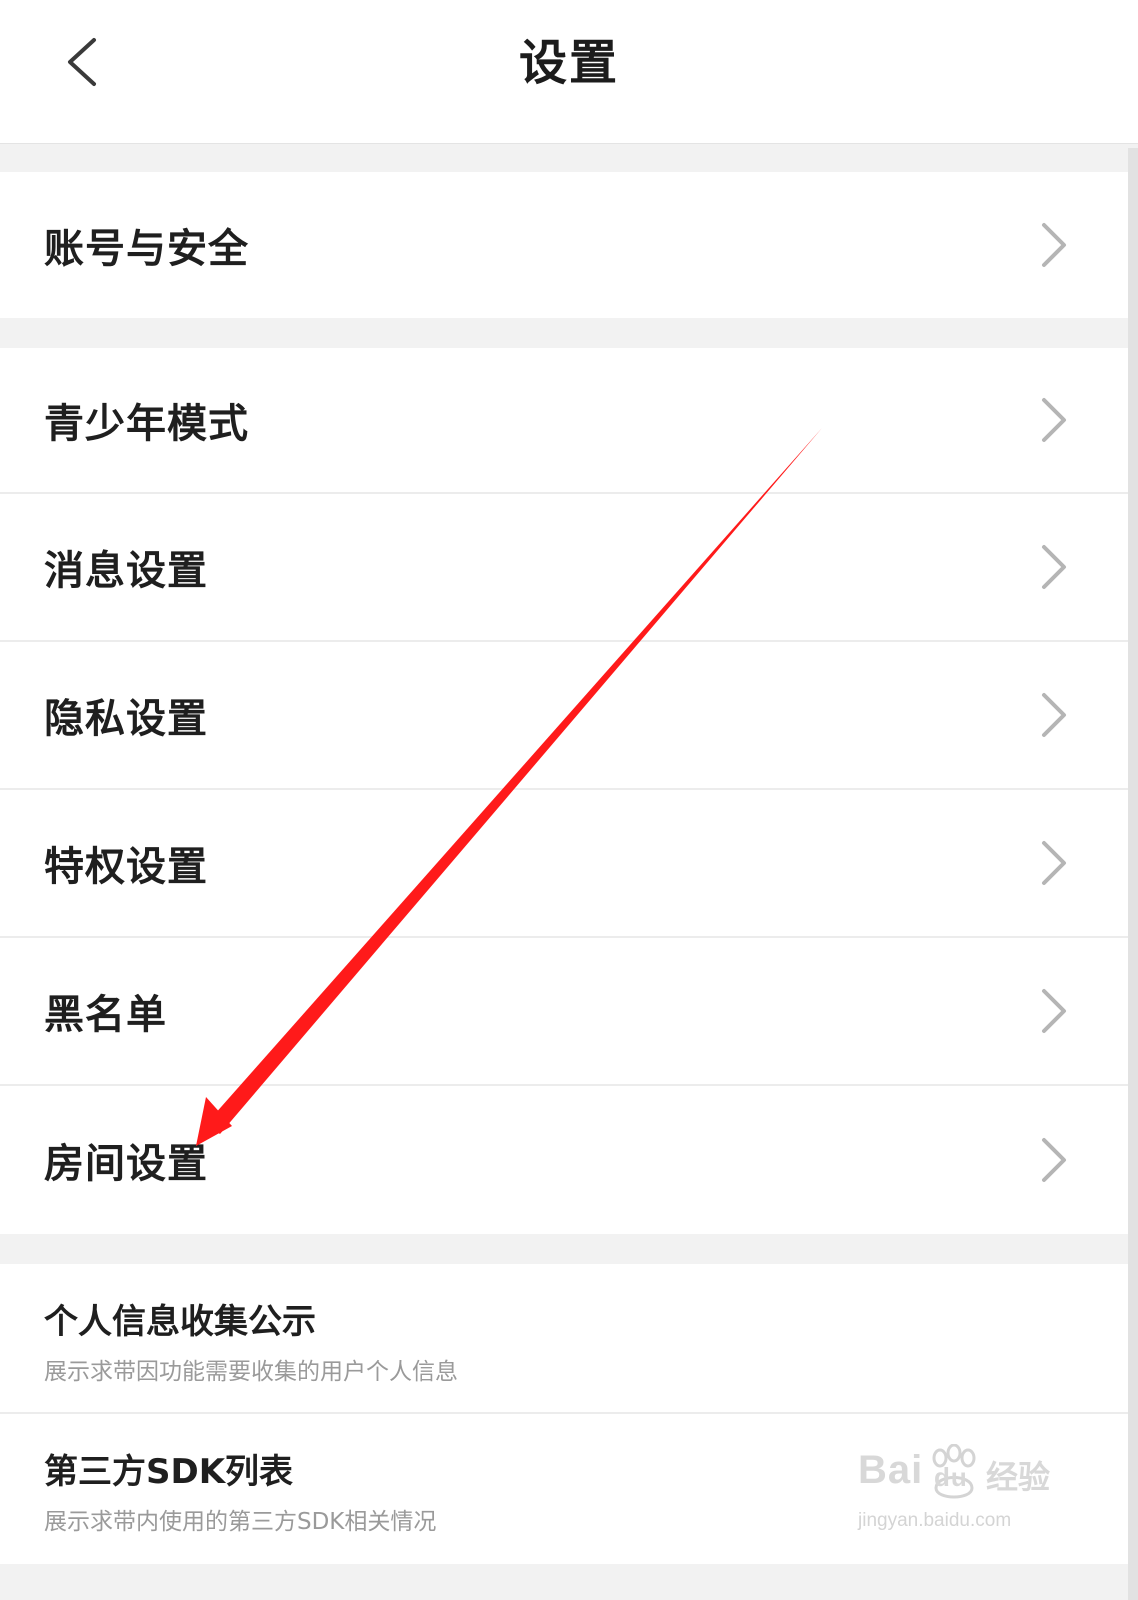 The width and height of the screenshot is (1138, 1600). What do you see at coordinates (251, 1372) in the screenshot?
I see `settings-item-description: 展示求带因功能需要收集的用户个人信息` at bounding box center [251, 1372].